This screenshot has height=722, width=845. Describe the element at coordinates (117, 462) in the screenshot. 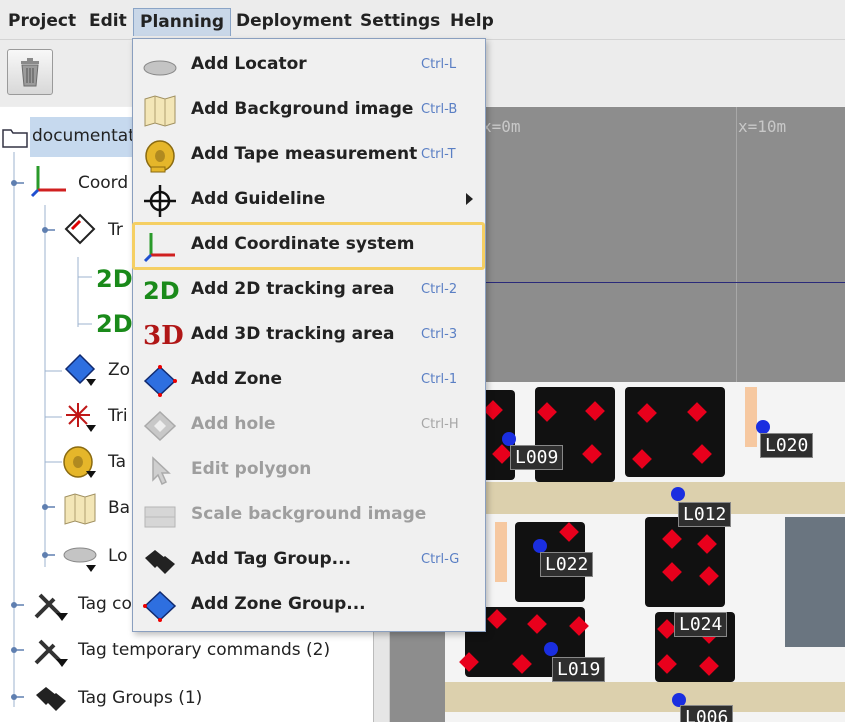

I see `tree-item-tape: Ta` at that location.